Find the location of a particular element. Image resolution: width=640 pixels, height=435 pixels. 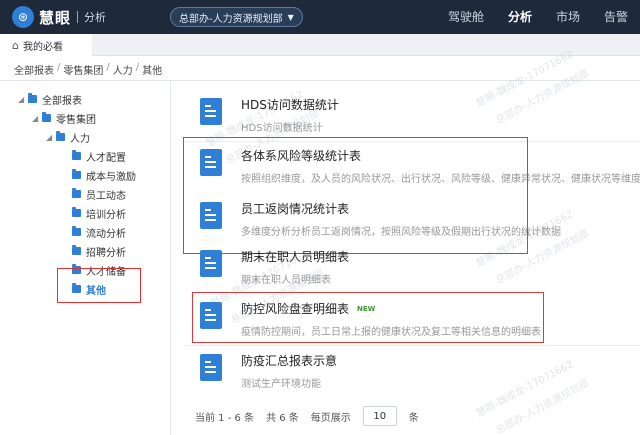

report-title: HDS访问数据统计 is located at coordinates (290, 104).